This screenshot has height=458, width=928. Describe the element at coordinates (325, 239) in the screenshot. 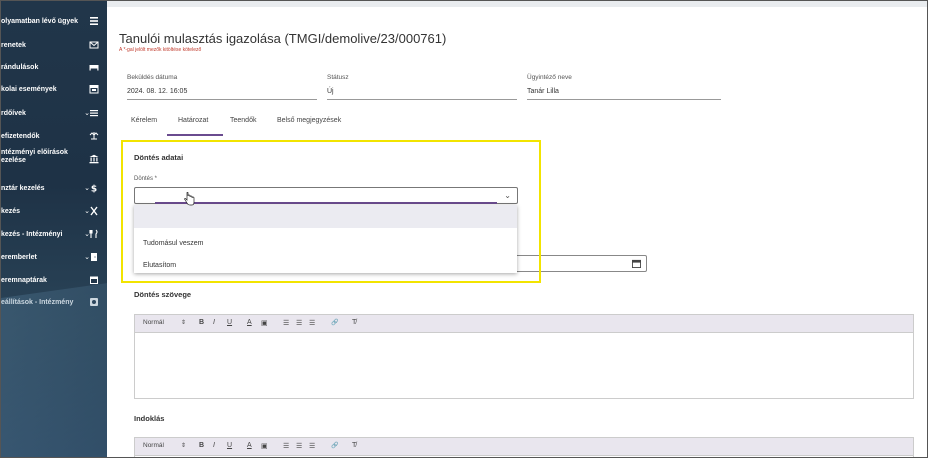

I see `decision-dropdown-menu: Tudomásul veszem Elutasítom` at that location.